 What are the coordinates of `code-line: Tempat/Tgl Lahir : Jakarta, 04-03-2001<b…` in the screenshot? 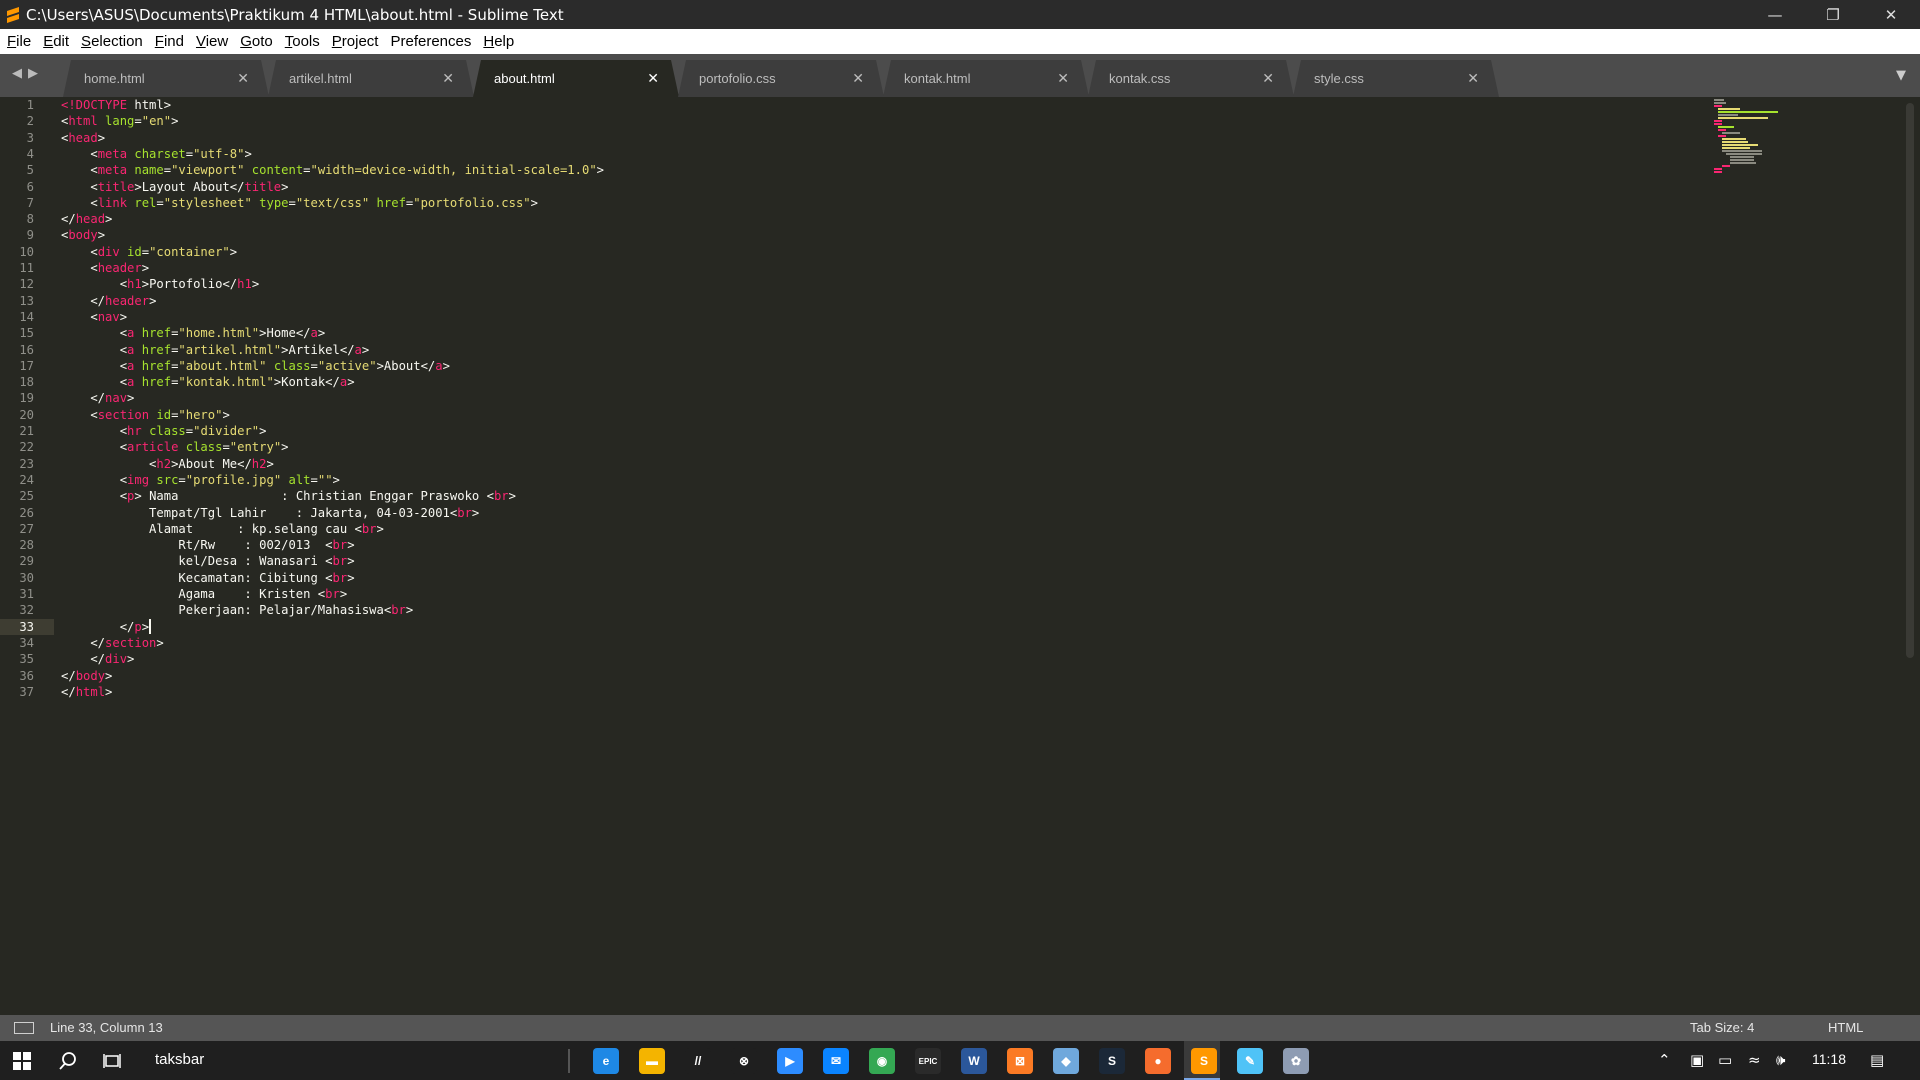 It's located at (270, 513).